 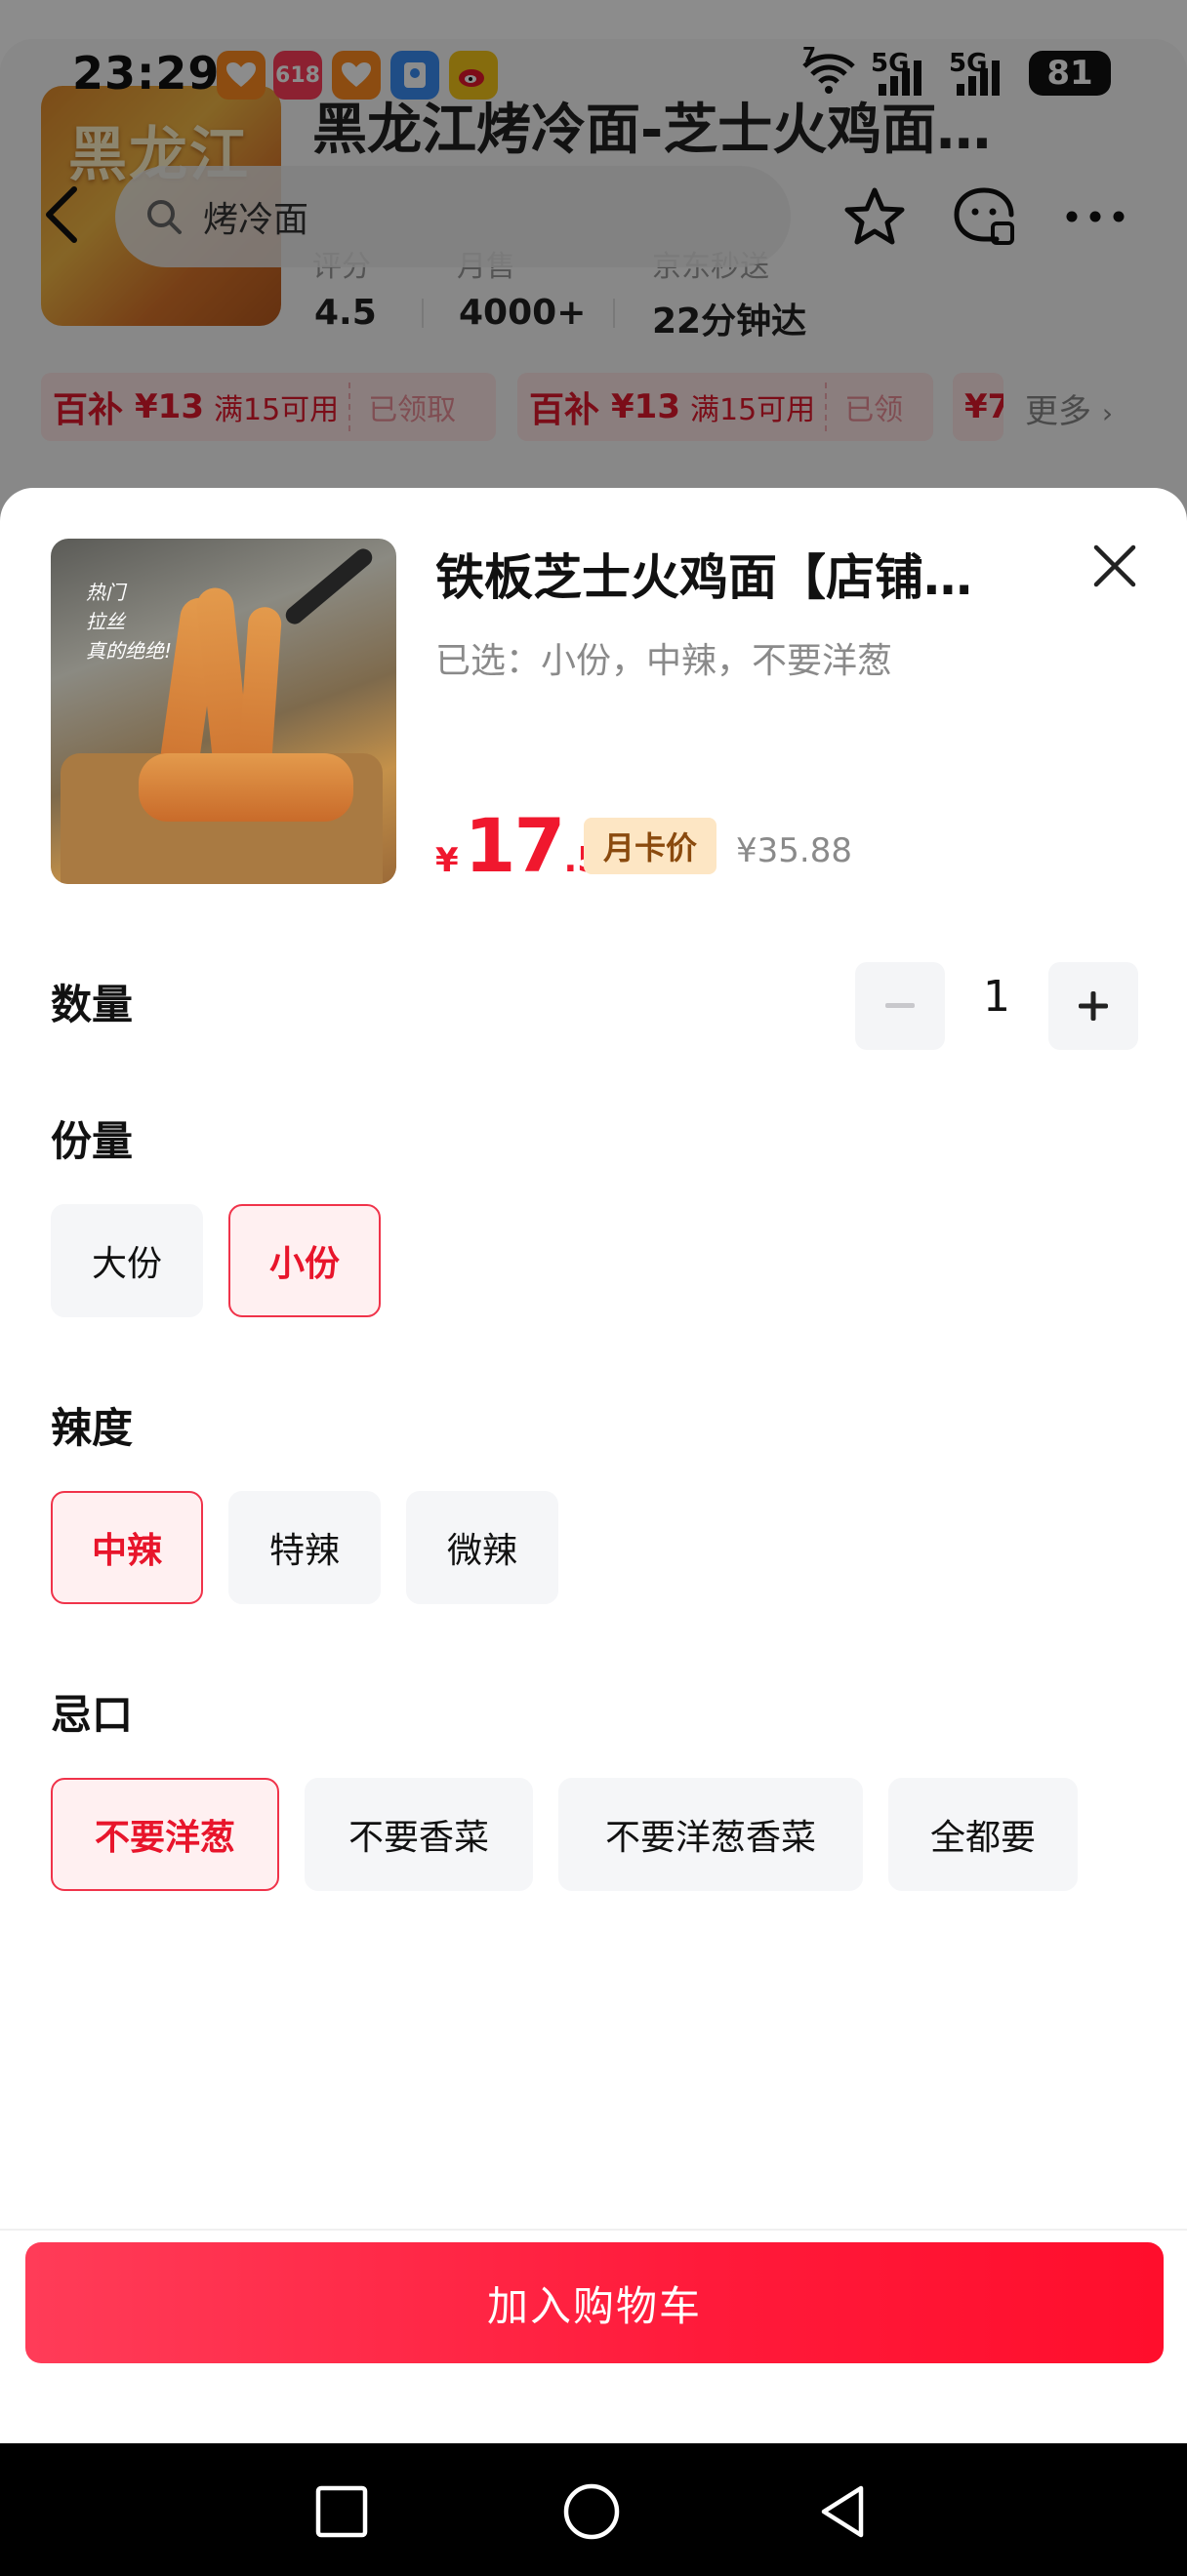 I want to click on system-nav-bar, so click(x=593, y=2509).